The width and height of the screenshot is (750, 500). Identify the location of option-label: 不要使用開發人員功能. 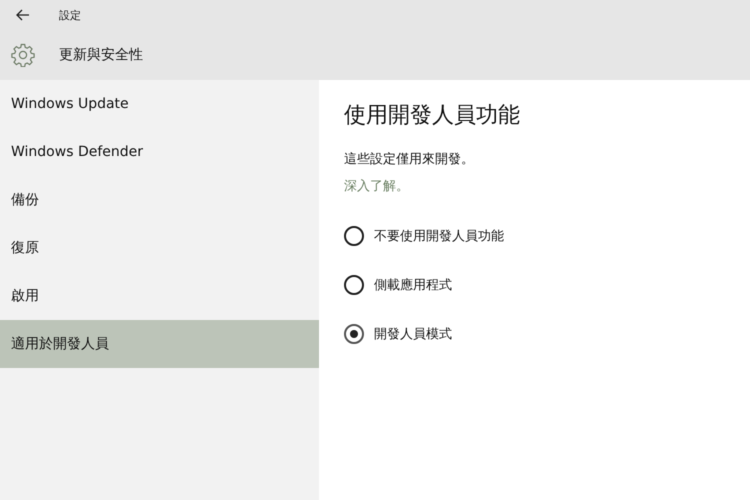
(439, 236).